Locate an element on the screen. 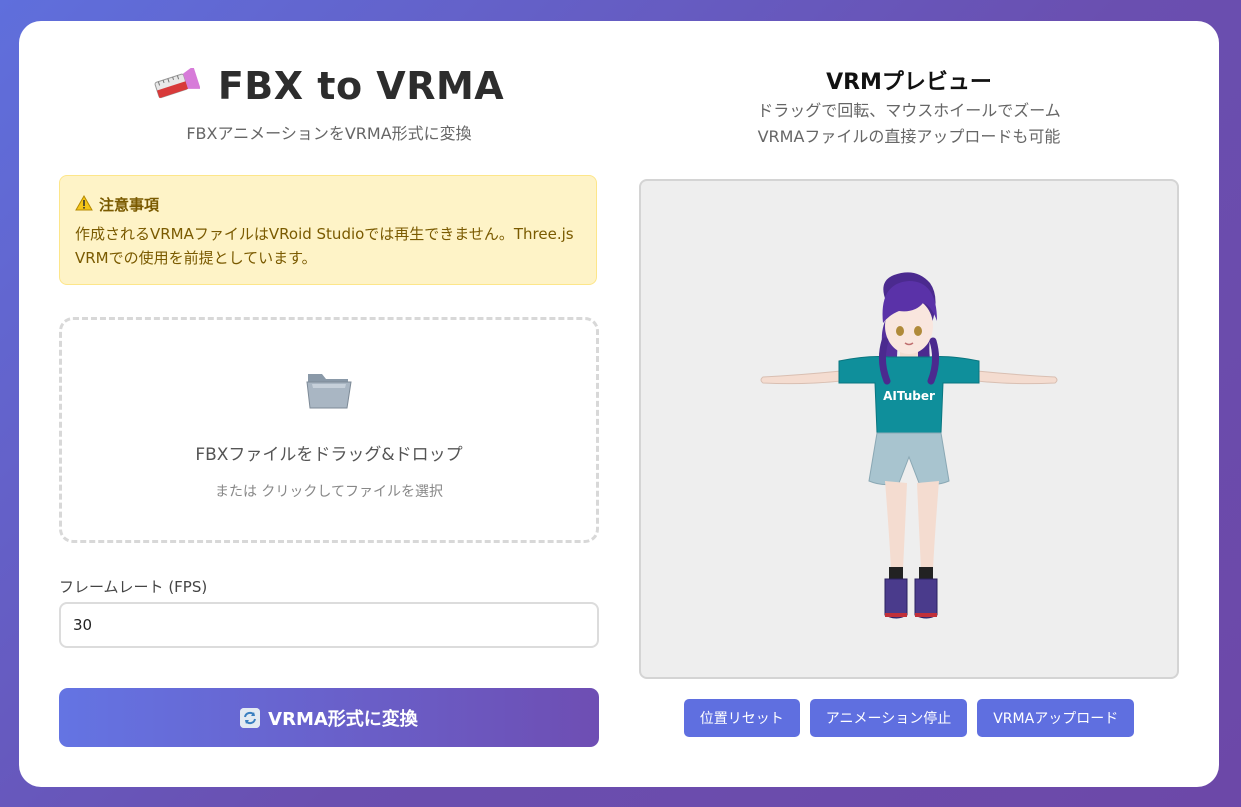  preview-desc-line-2: VRMAファイルの直接アップロードも可能 is located at coordinates (909, 136).